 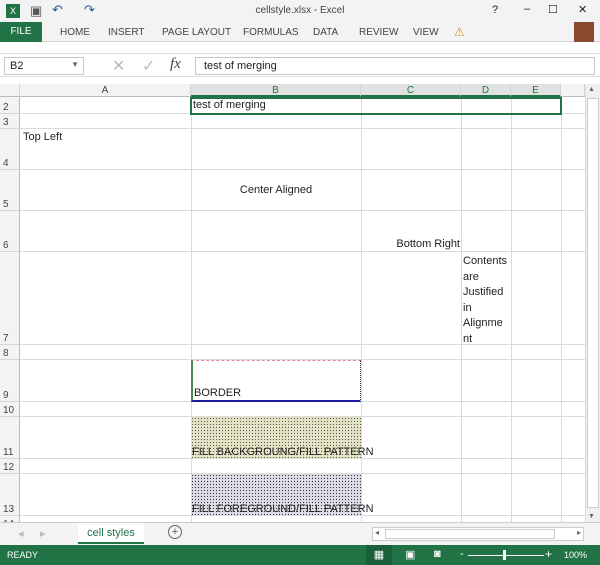 I want to click on vertical-scrollbar: ▲ ▼, so click(x=592, y=303).